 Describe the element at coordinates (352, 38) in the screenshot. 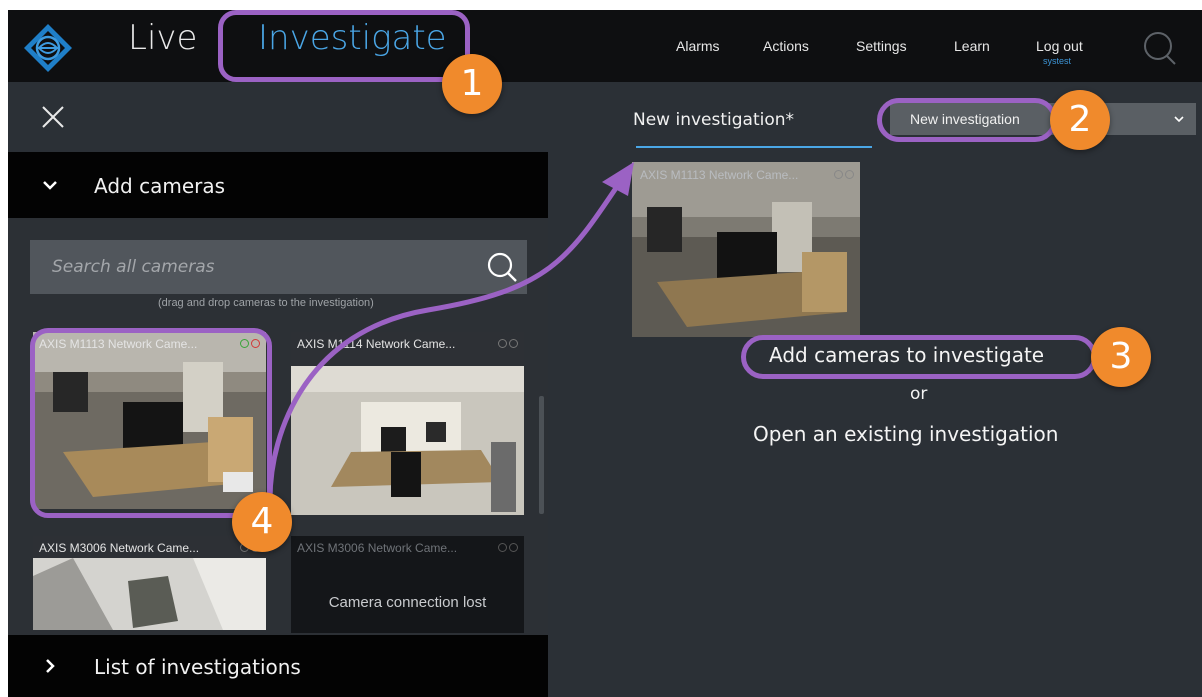

I see `nav-investigate: Investigate` at that location.